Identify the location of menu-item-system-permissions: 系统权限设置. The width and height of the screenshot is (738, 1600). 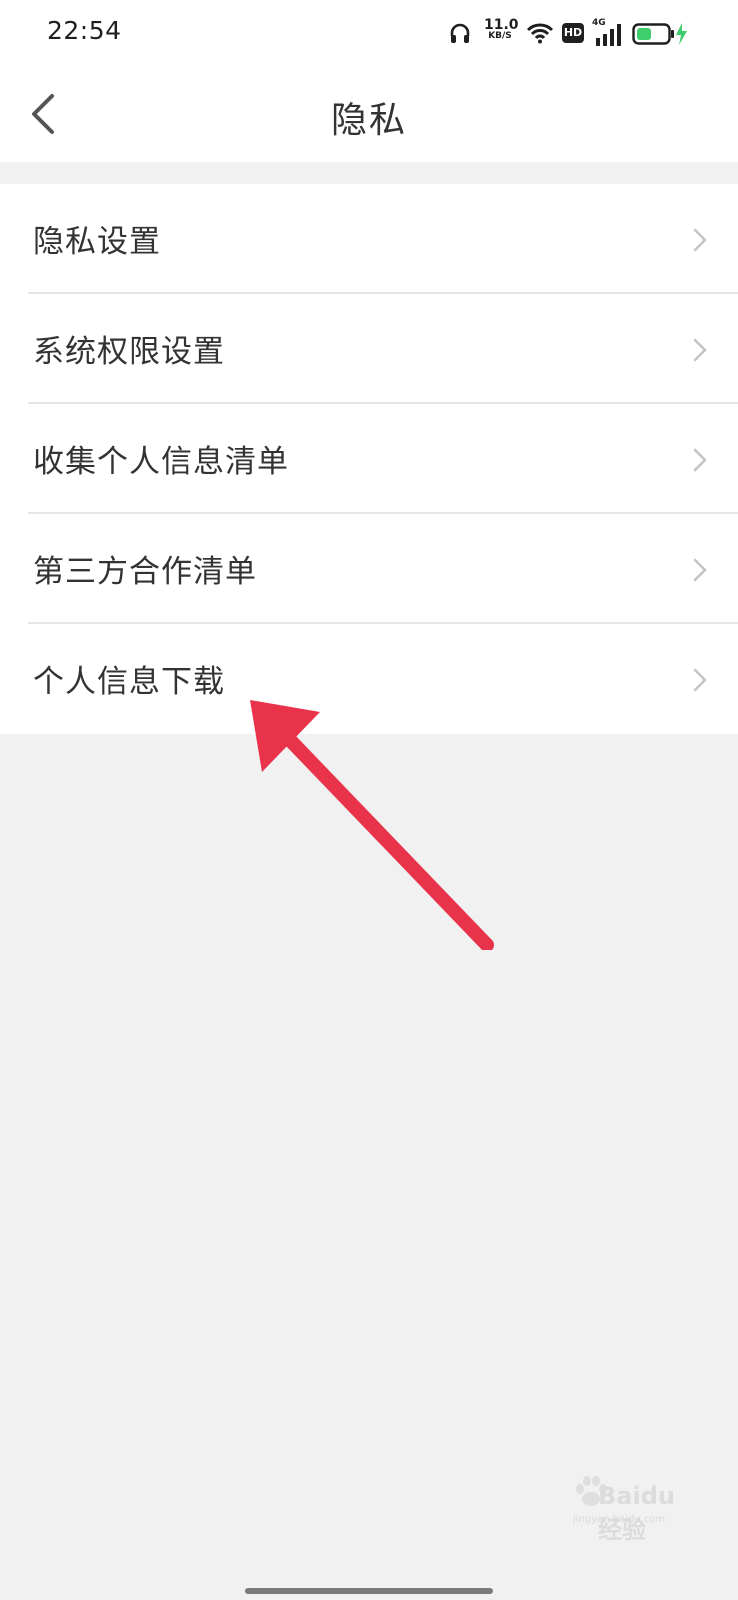
(369, 349).